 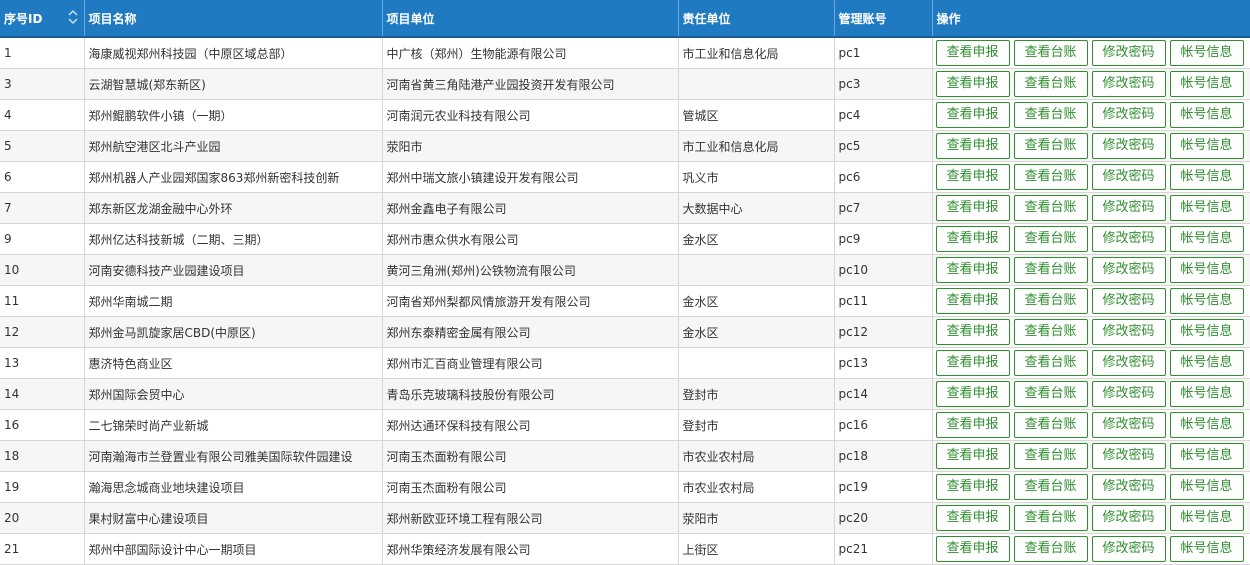 I want to click on row-account: pc18, so click(x=883, y=456).